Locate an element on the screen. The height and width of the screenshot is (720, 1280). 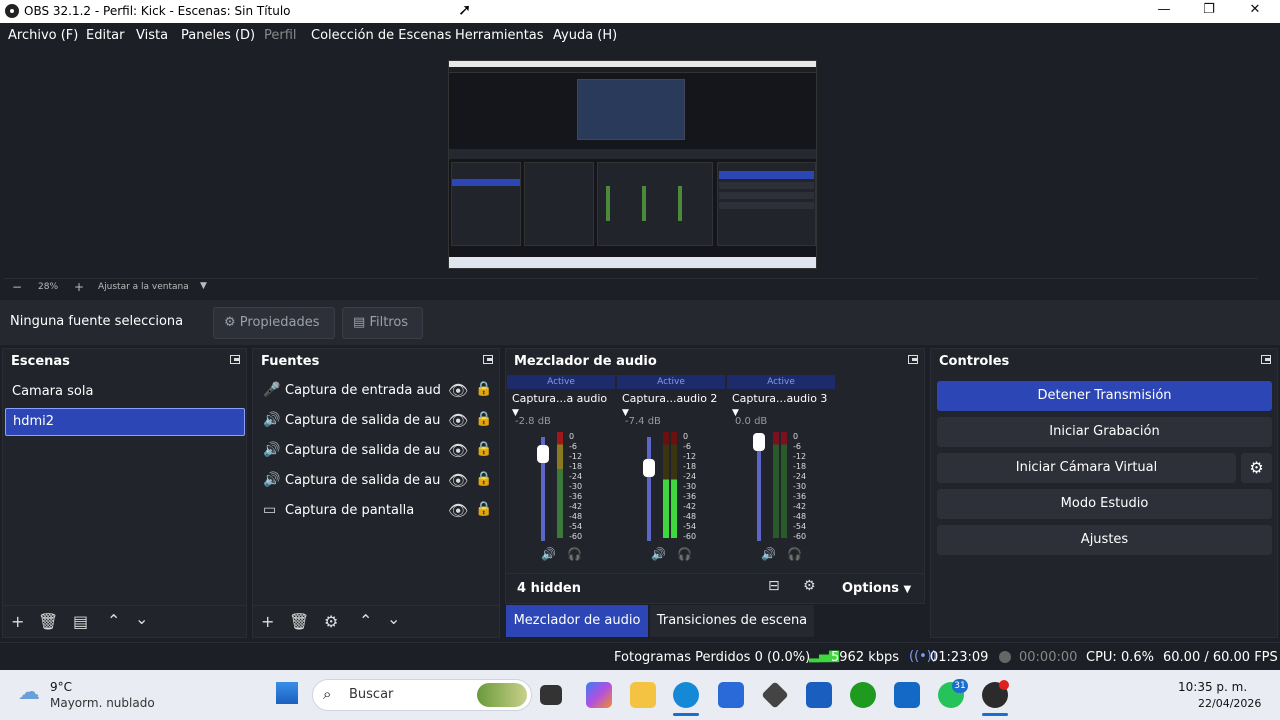
outlook-icon is located at coordinates (907, 695).